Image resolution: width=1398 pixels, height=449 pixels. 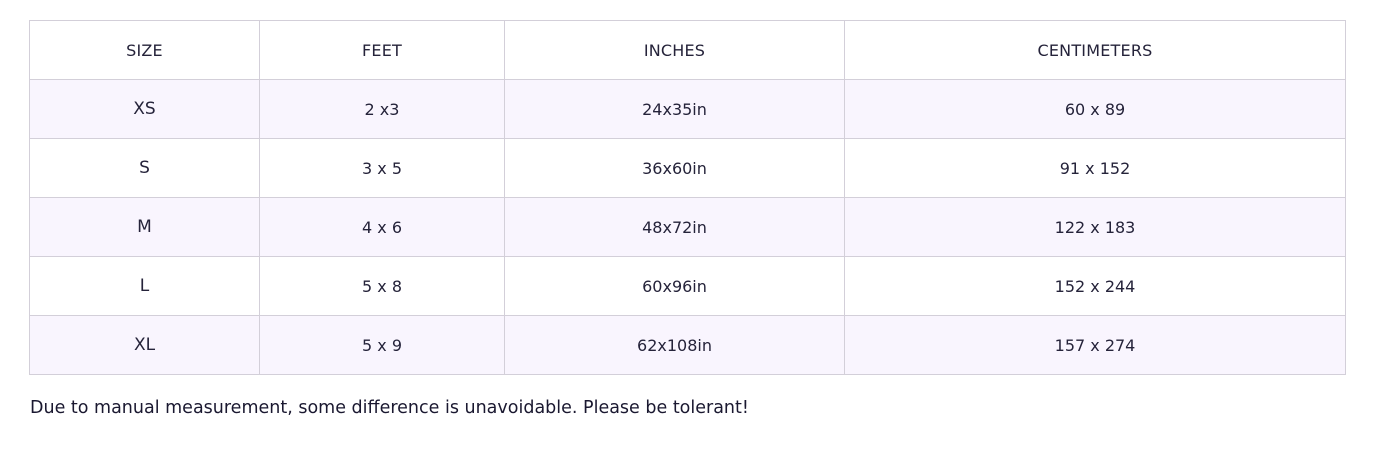 I want to click on inches-cell: 62x108in, so click(x=674, y=345).